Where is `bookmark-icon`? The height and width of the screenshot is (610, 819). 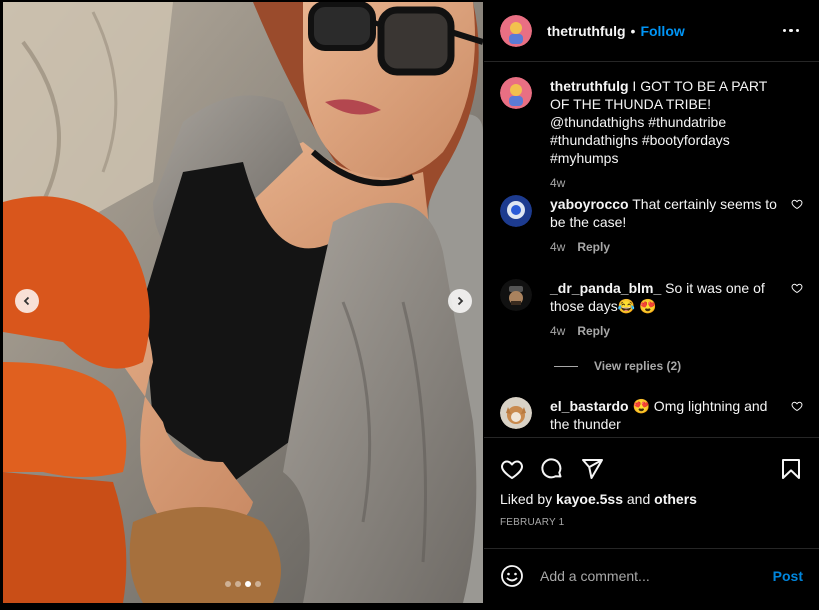 bookmark-icon is located at coordinates (791, 469).